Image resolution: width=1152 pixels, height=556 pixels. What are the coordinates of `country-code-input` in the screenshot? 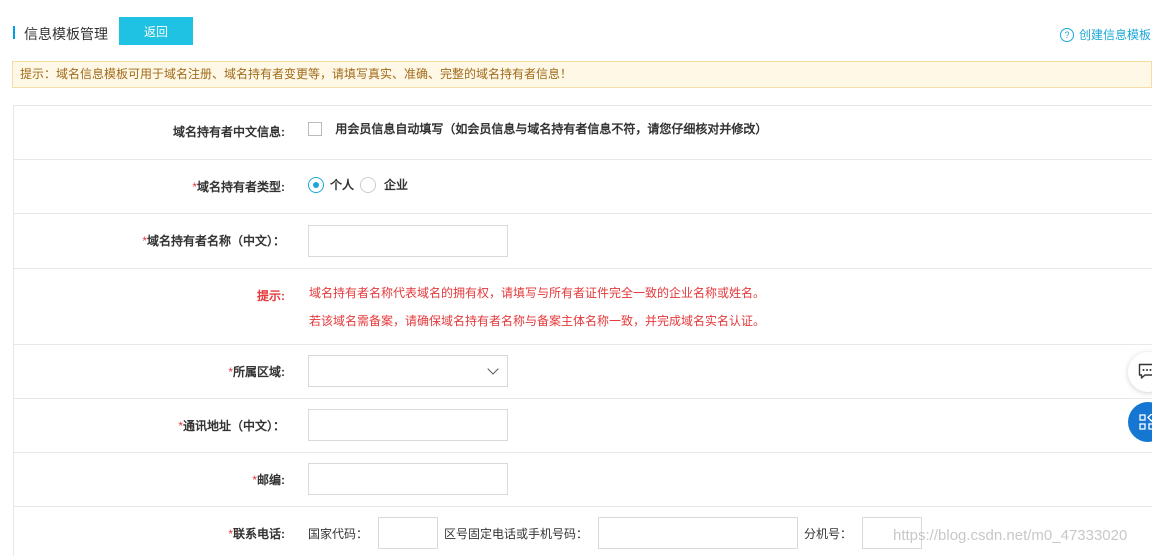 It's located at (408, 533).